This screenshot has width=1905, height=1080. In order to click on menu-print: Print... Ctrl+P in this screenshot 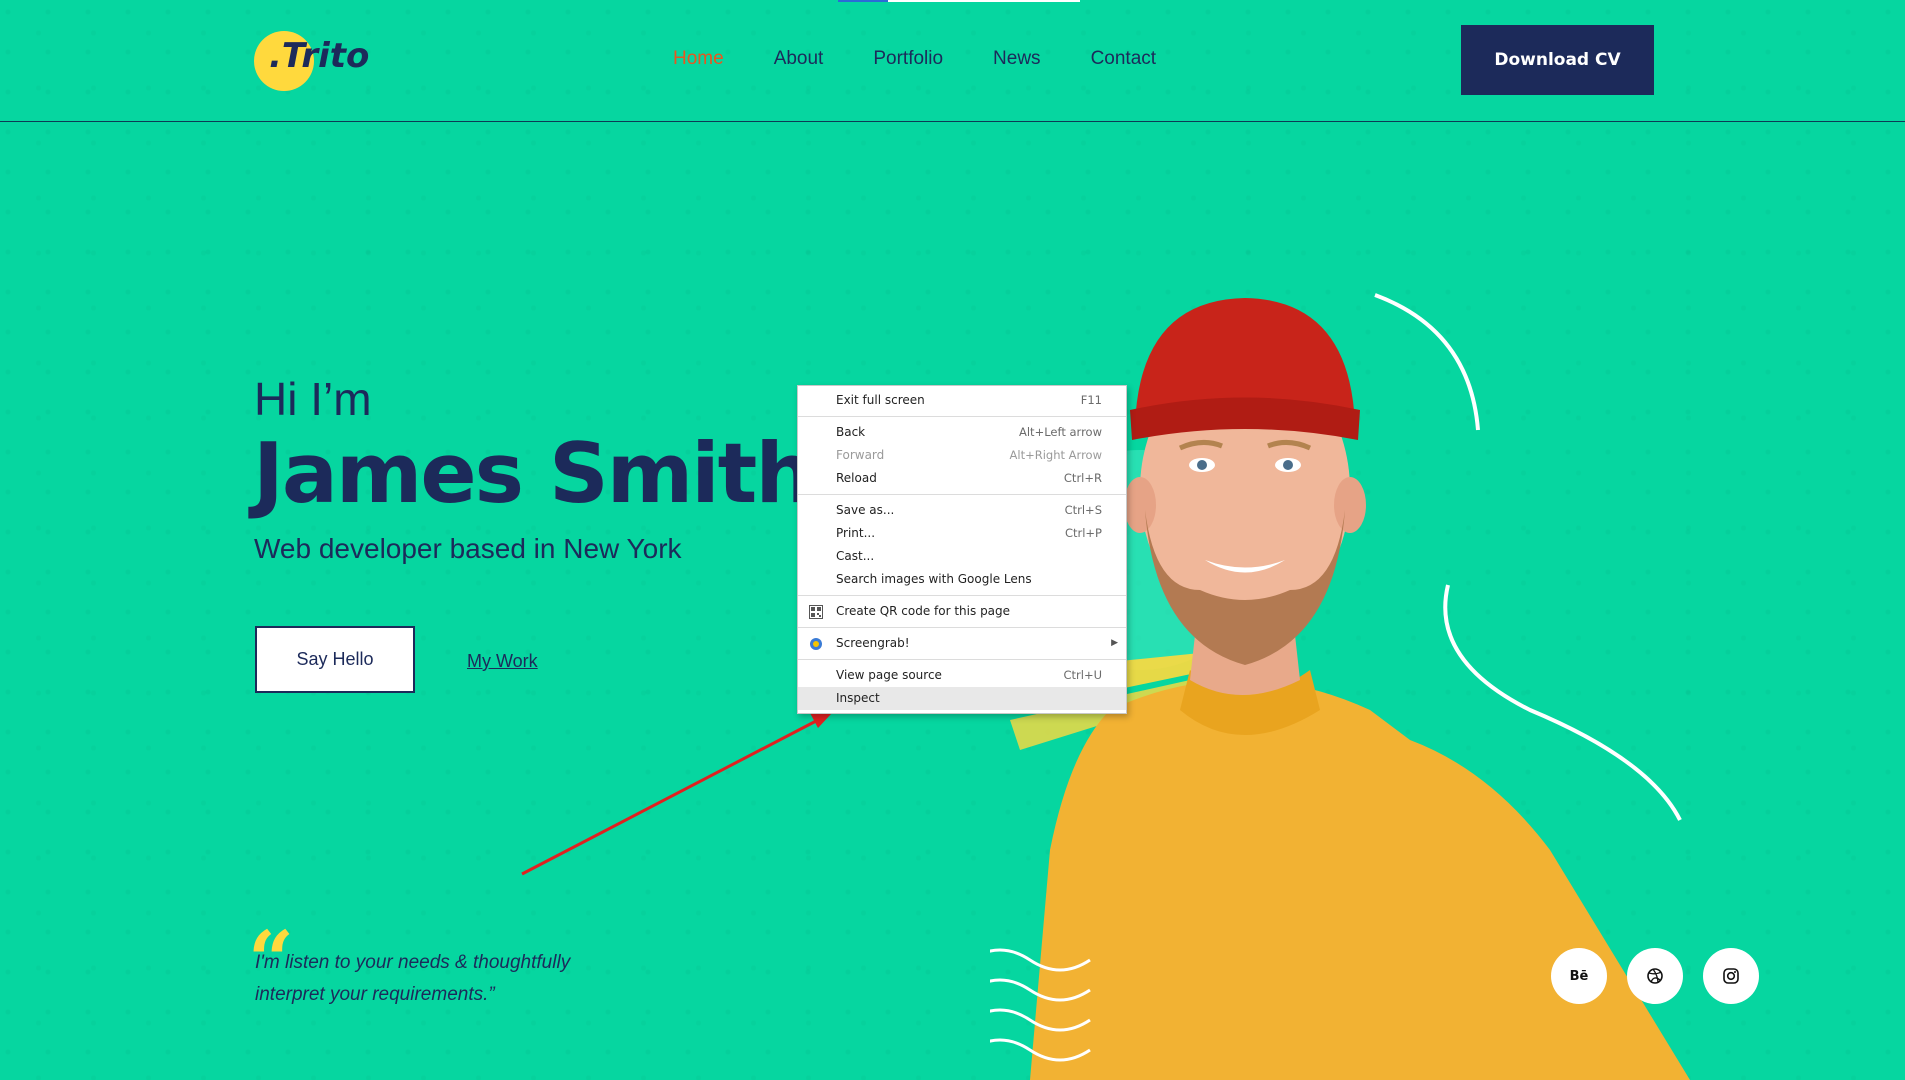, I will do `click(962, 533)`.